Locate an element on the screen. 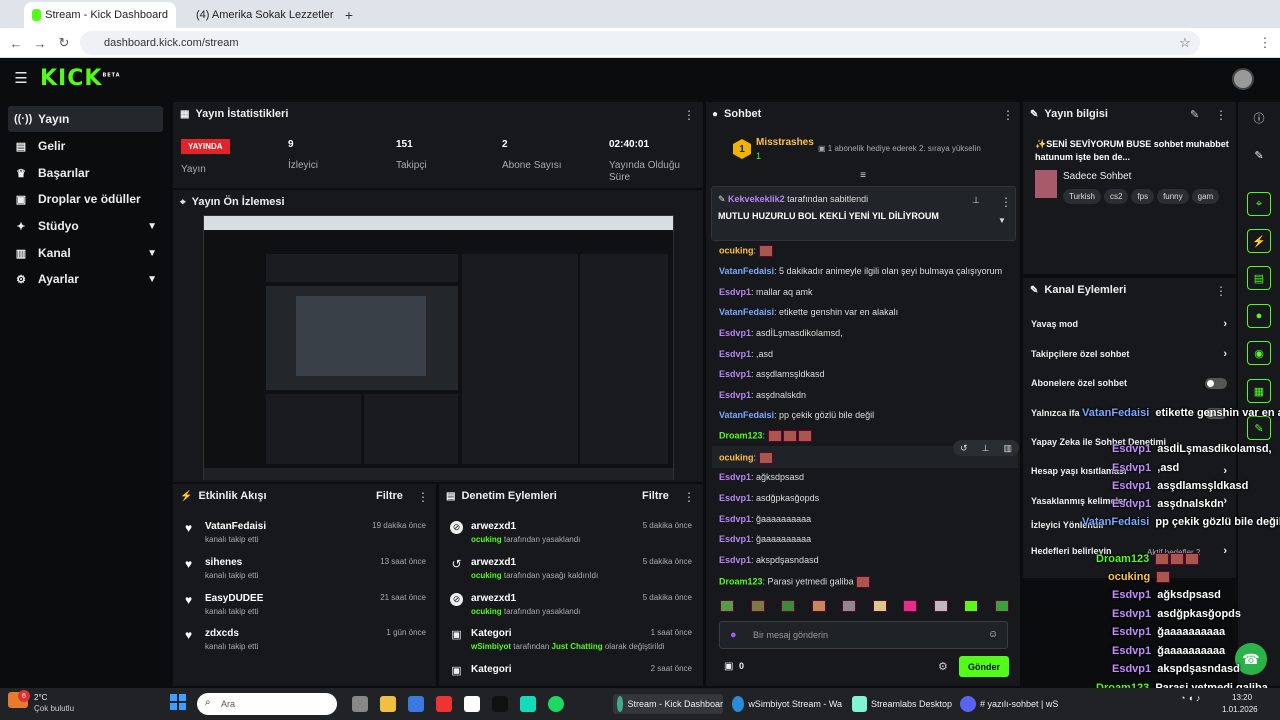 Image resolution: width=1280 pixels, height=720 pixels. unpin-icon: ⊥ is located at coordinates (976, 200).